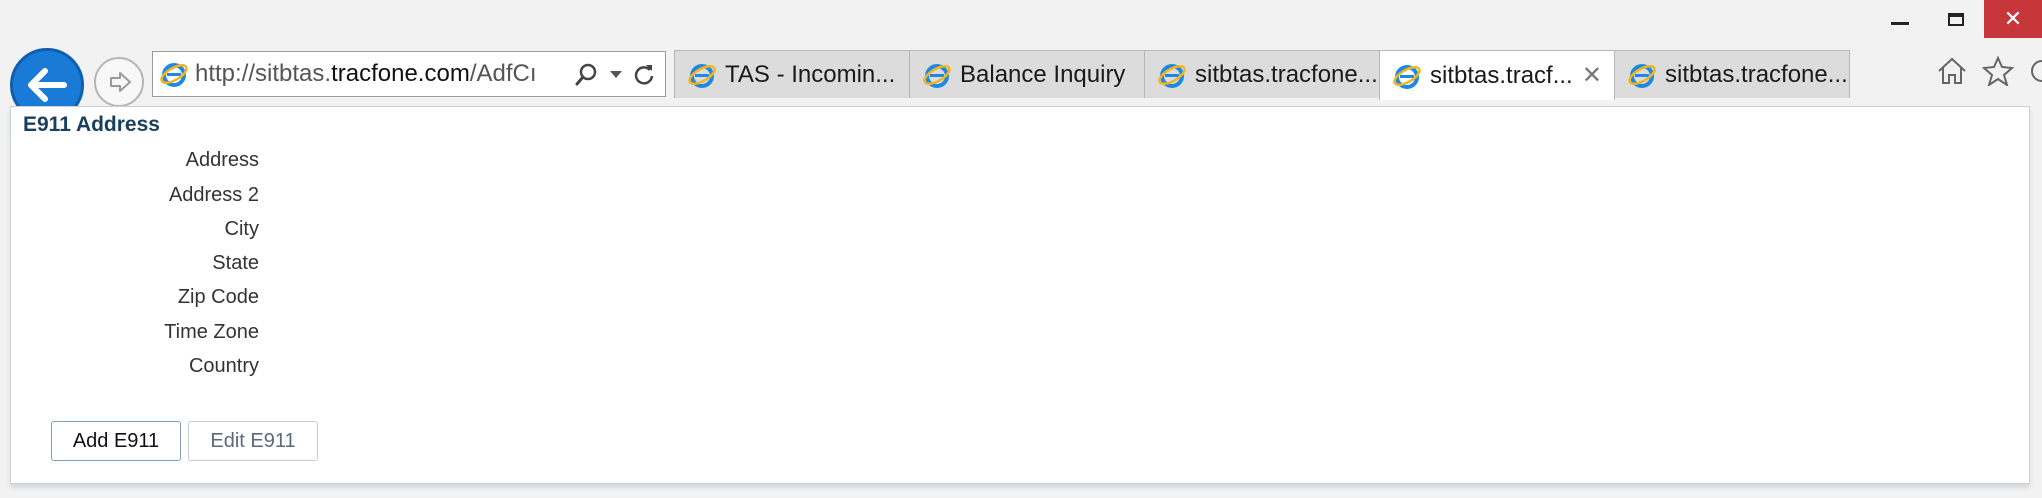 The image size is (2042, 498). Describe the element at coordinates (1592, 75) in the screenshot. I see `tab-close-icon: ✕` at that location.